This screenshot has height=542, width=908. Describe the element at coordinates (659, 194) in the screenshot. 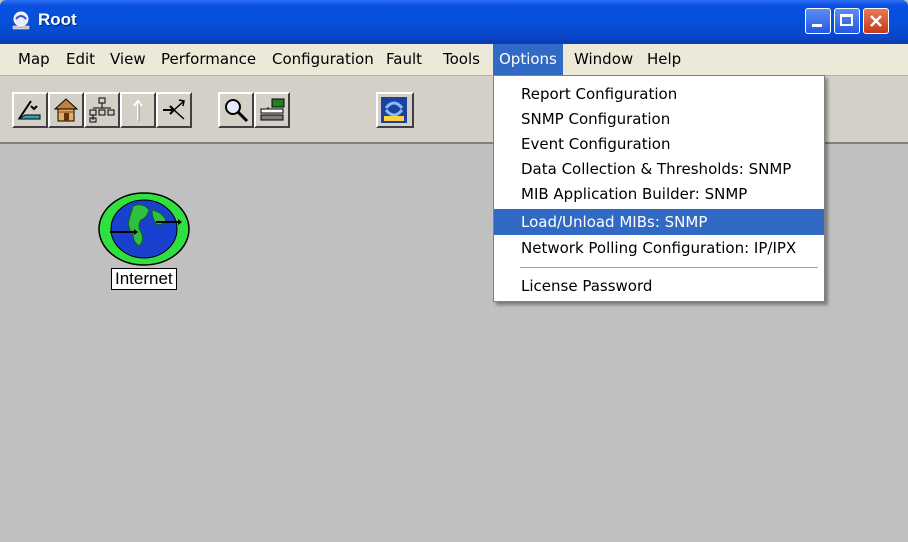

I see `menuitem-mib-application-builder: MIB Application Builder: SNMP` at that location.